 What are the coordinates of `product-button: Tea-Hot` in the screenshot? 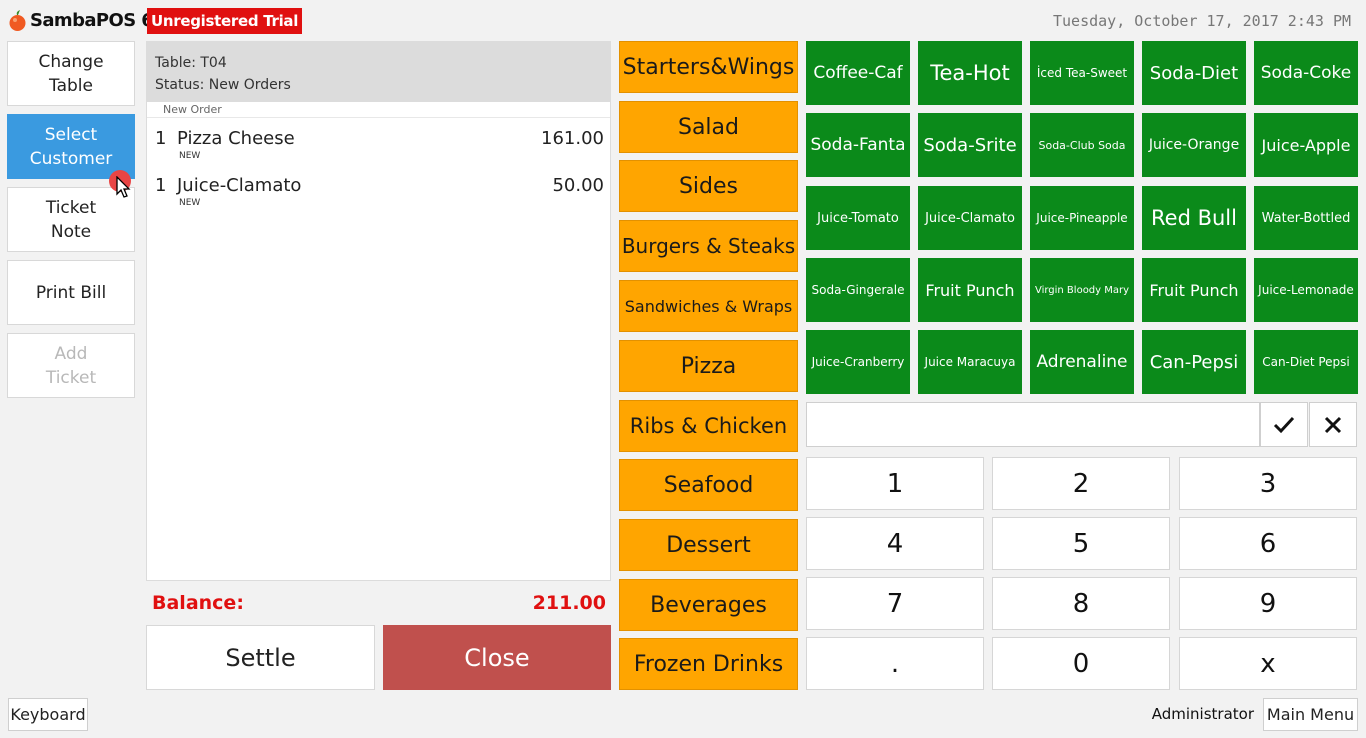 It's located at (970, 73).